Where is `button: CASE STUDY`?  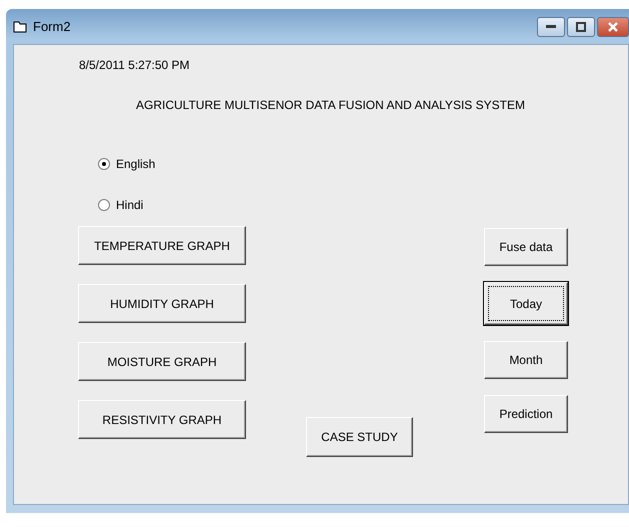
button: CASE STUDY is located at coordinates (359, 437).